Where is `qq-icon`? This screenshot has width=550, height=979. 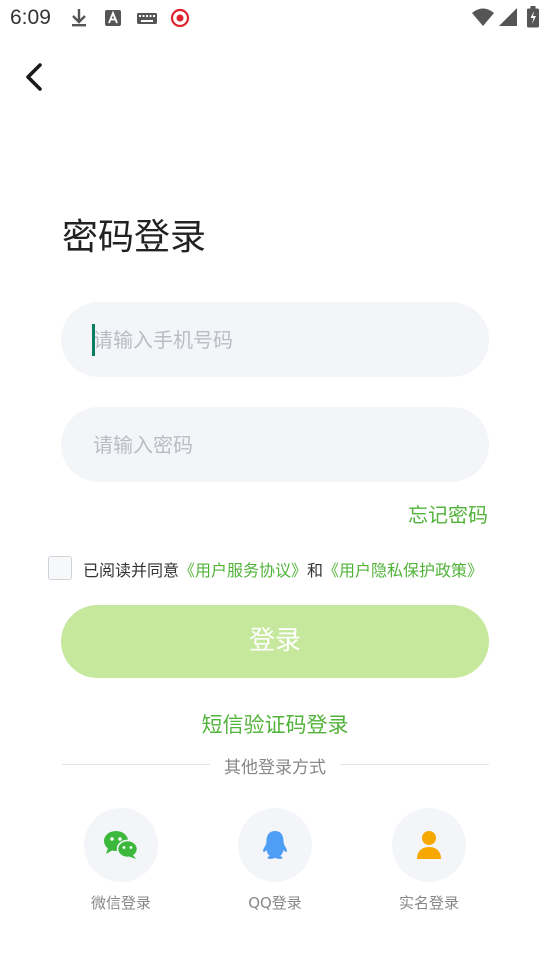 qq-icon is located at coordinates (275, 845).